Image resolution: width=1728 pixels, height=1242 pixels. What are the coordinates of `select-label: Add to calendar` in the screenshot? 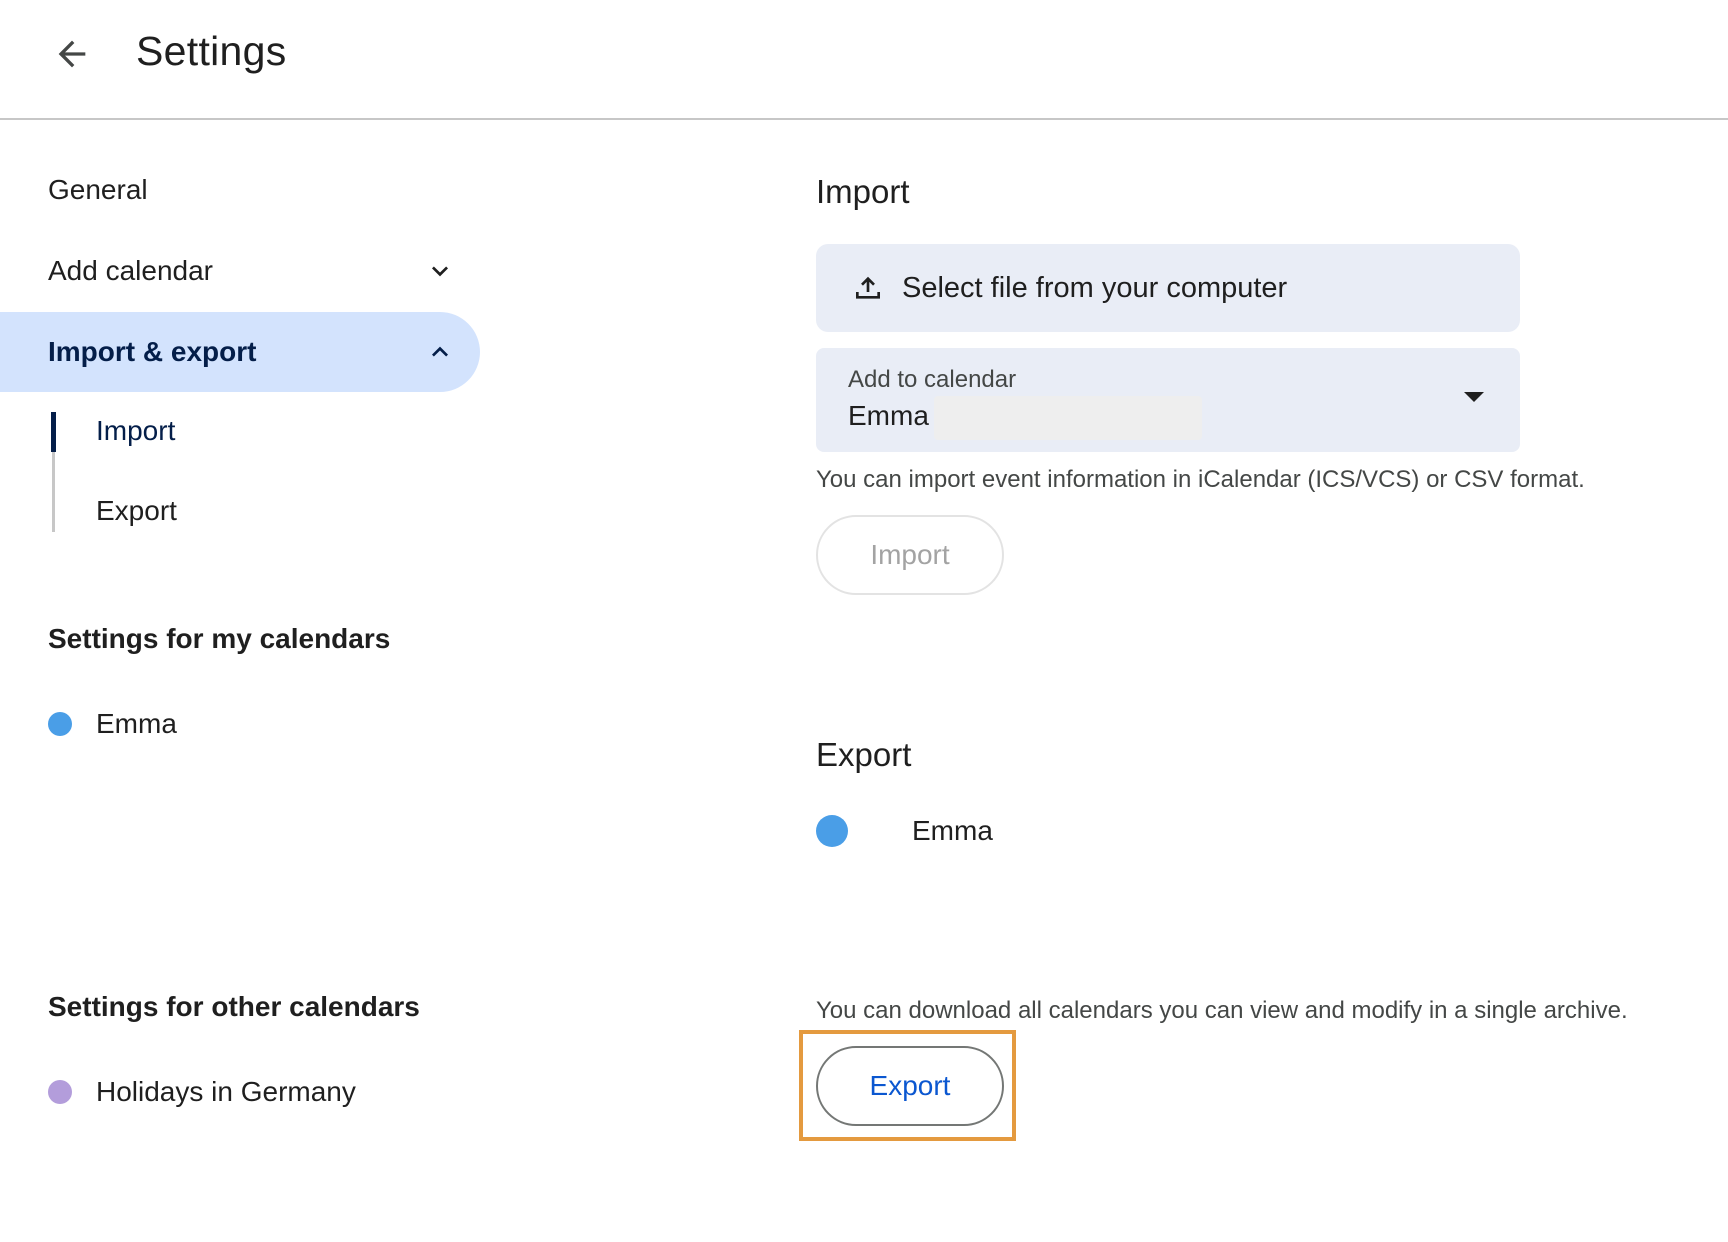 It's located at (932, 379).